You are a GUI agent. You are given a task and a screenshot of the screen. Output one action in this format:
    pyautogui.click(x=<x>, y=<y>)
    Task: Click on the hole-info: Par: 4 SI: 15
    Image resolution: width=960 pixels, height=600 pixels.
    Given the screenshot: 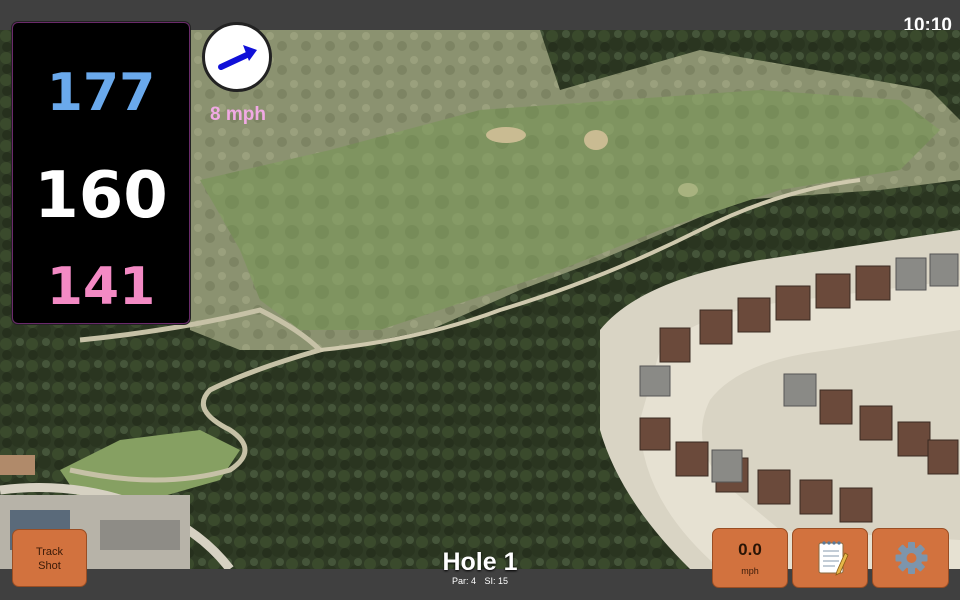 What is the action you would take?
    pyautogui.click(x=480, y=581)
    